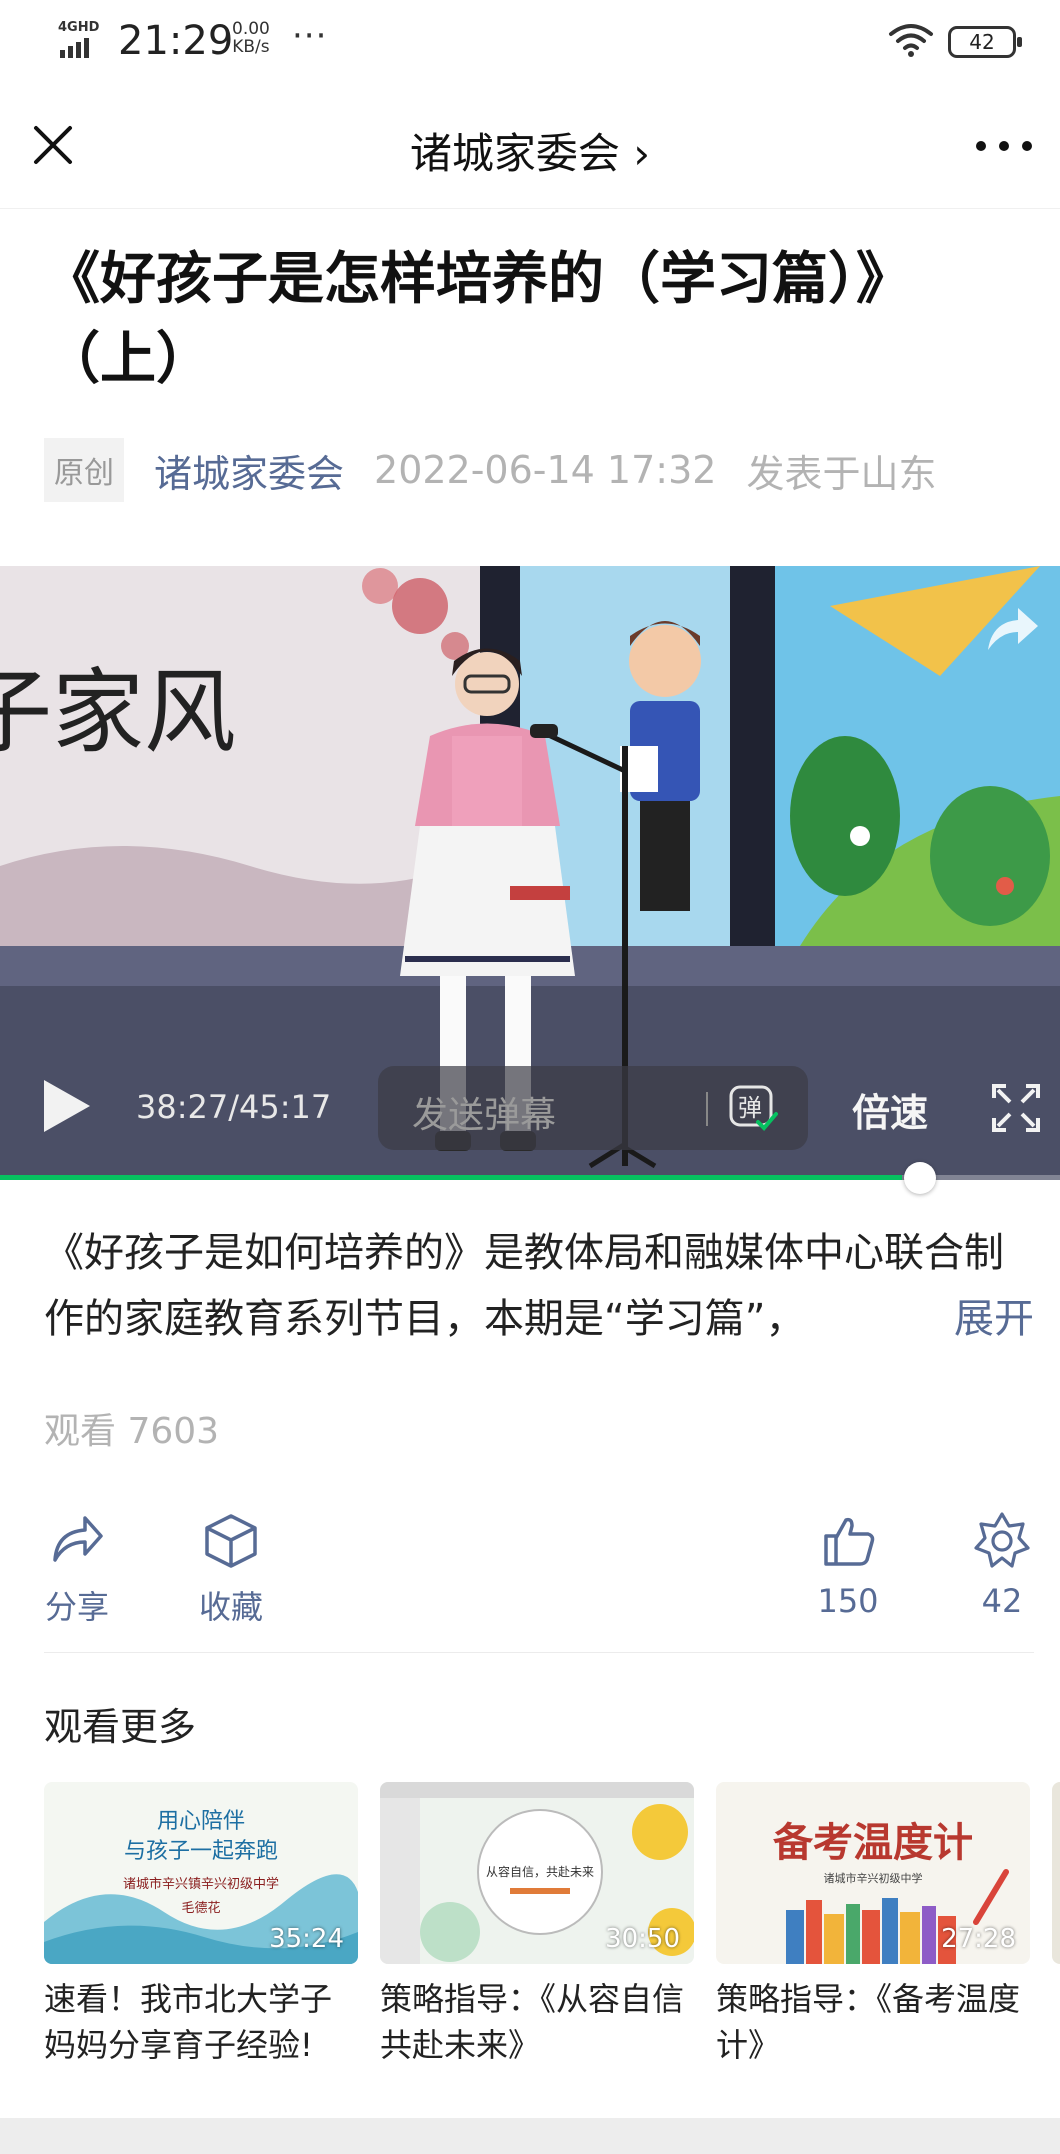  I want to click on svg-text: 毛德花, so click(200, 1908).